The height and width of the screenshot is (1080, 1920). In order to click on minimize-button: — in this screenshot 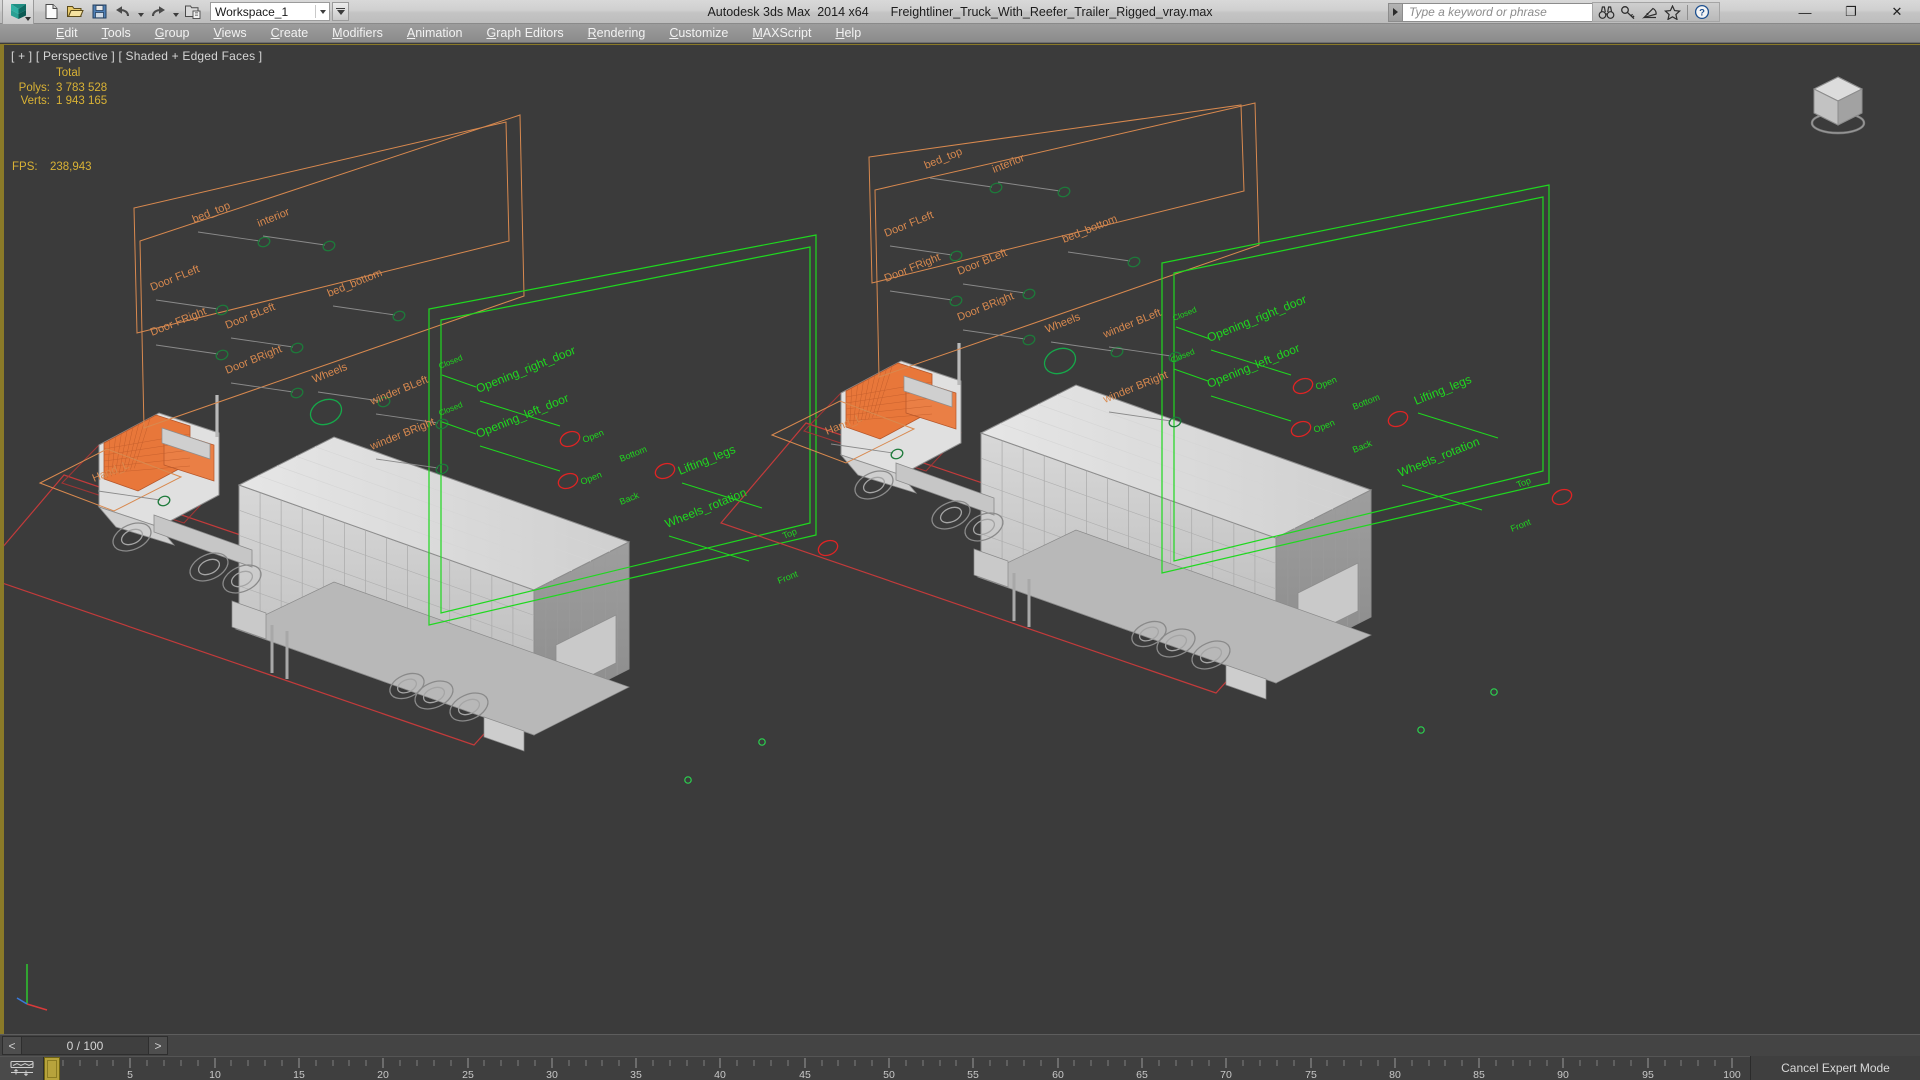, I will do `click(1805, 12)`.